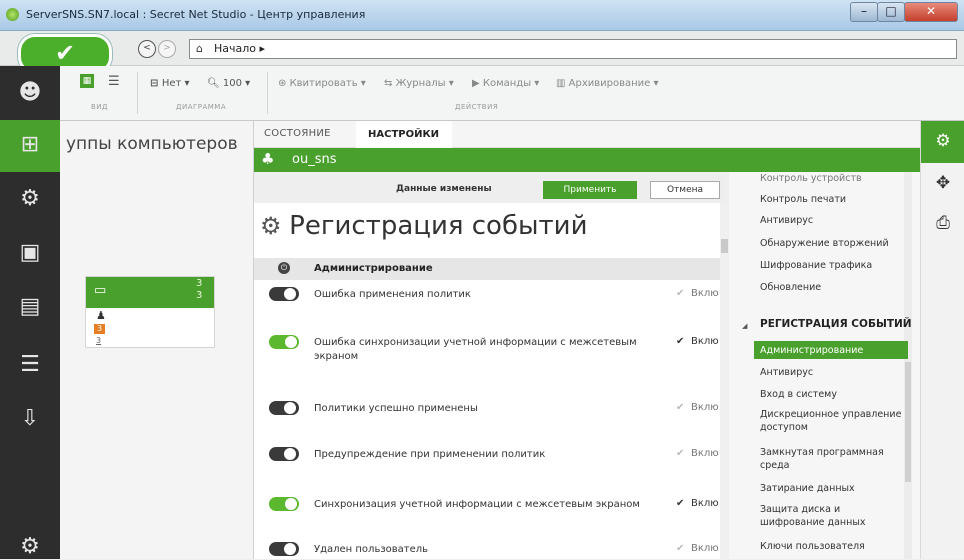  What do you see at coordinates (371, 549) in the screenshot?
I see `event-name: Удален пользователь` at bounding box center [371, 549].